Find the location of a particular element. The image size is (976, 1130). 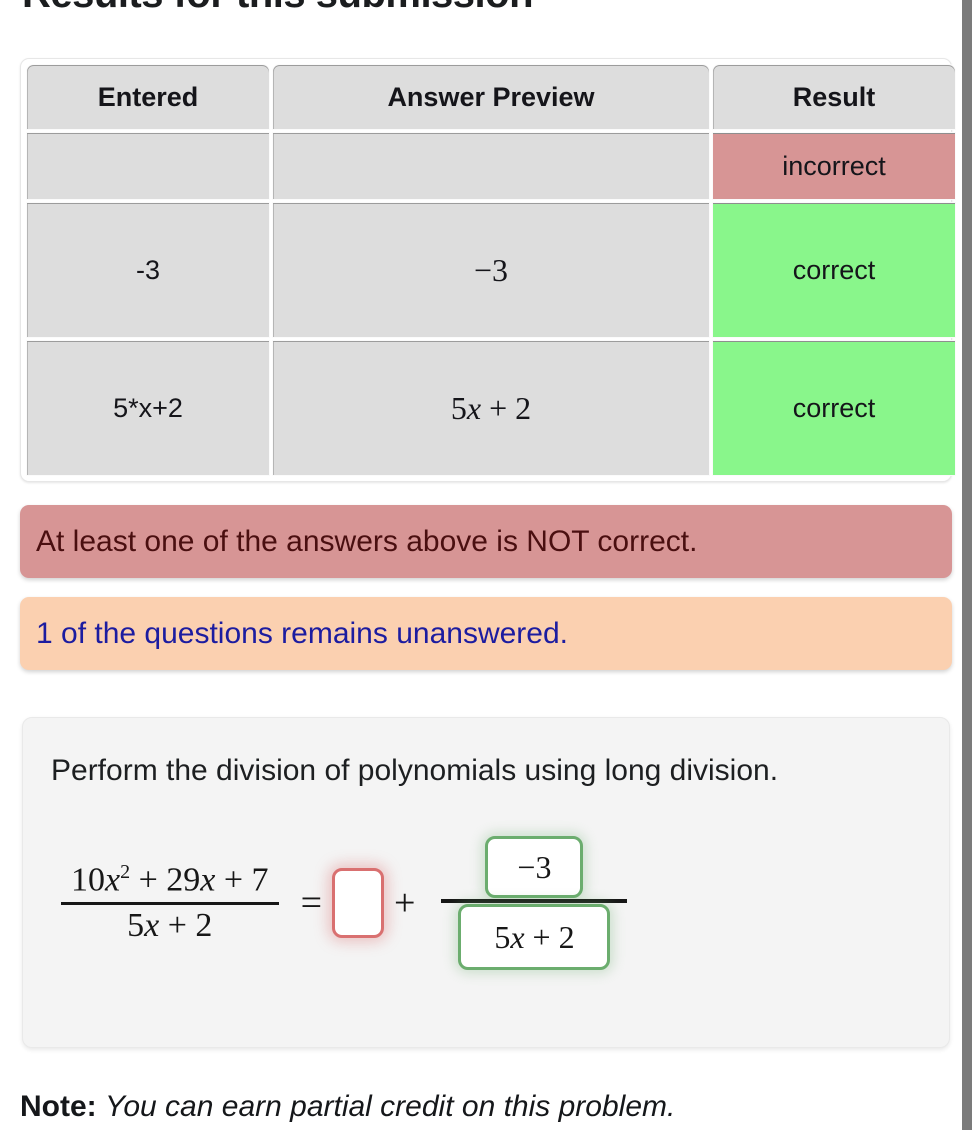

table-row: 5*x+2 5x + 2 correct is located at coordinates (491, 408).